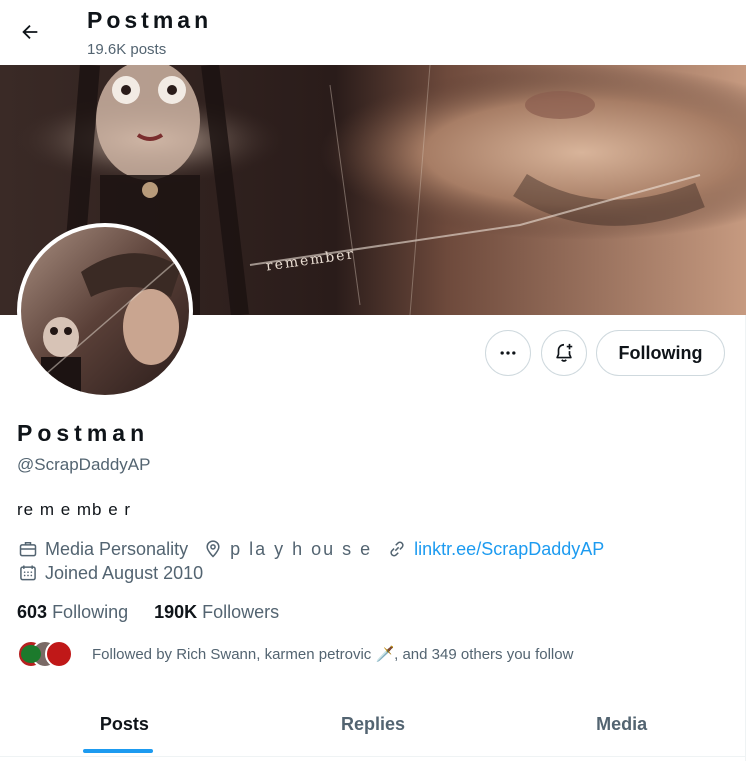 The height and width of the screenshot is (761, 751). Describe the element at coordinates (127, 49) in the screenshot. I see `post-count: 19.6K posts` at that location.